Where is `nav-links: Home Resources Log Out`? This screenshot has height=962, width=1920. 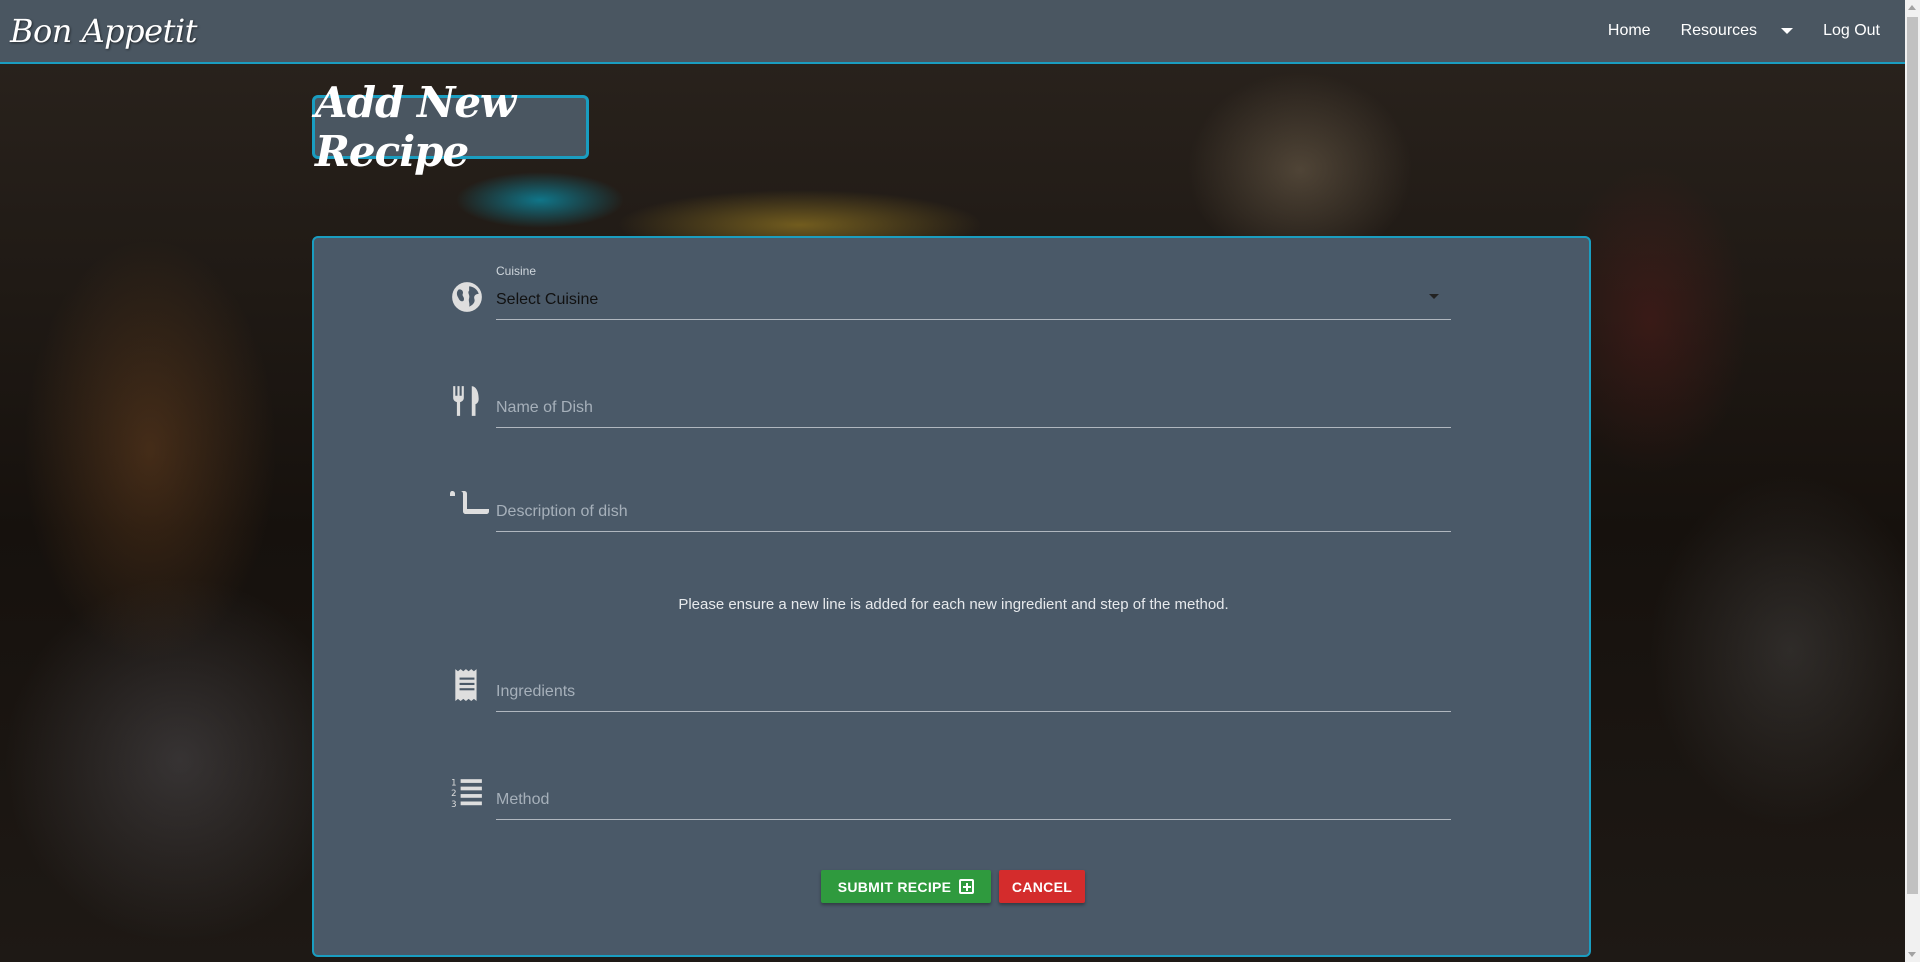
nav-links: Home Resources Log Out is located at coordinates (1744, 31).